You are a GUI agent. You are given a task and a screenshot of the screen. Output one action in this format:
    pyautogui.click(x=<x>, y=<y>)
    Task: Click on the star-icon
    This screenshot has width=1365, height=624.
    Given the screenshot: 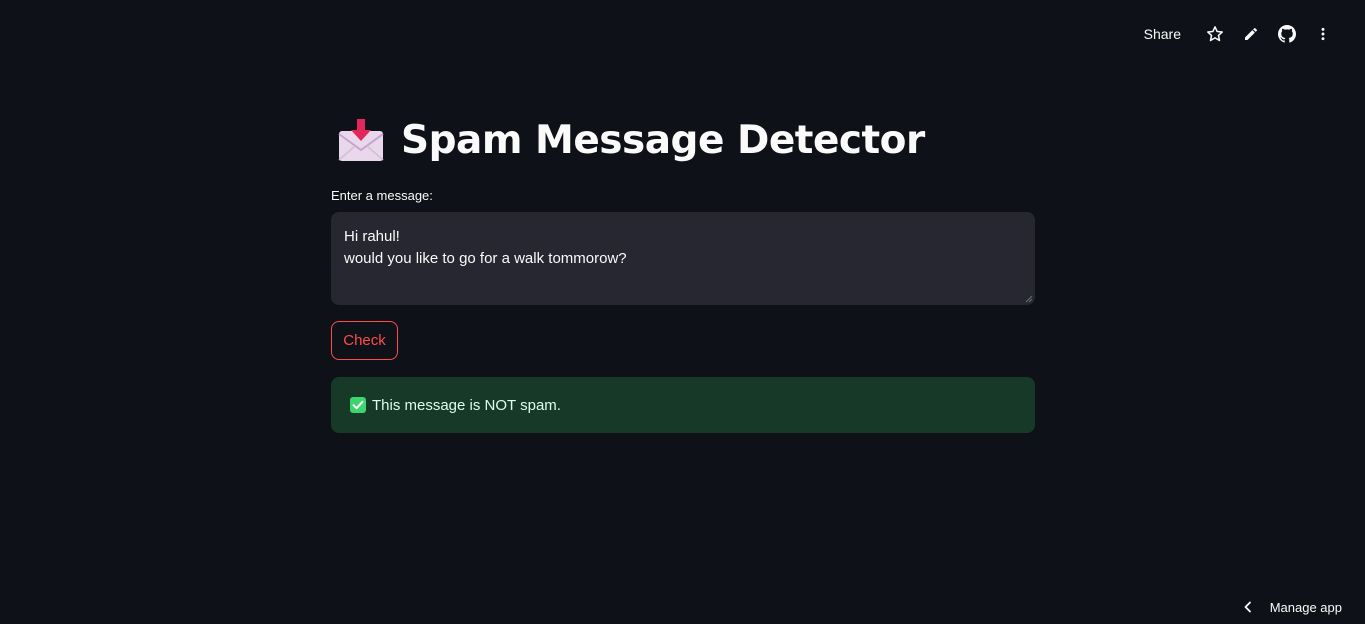 What is the action you would take?
    pyautogui.click(x=1215, y=34)
    